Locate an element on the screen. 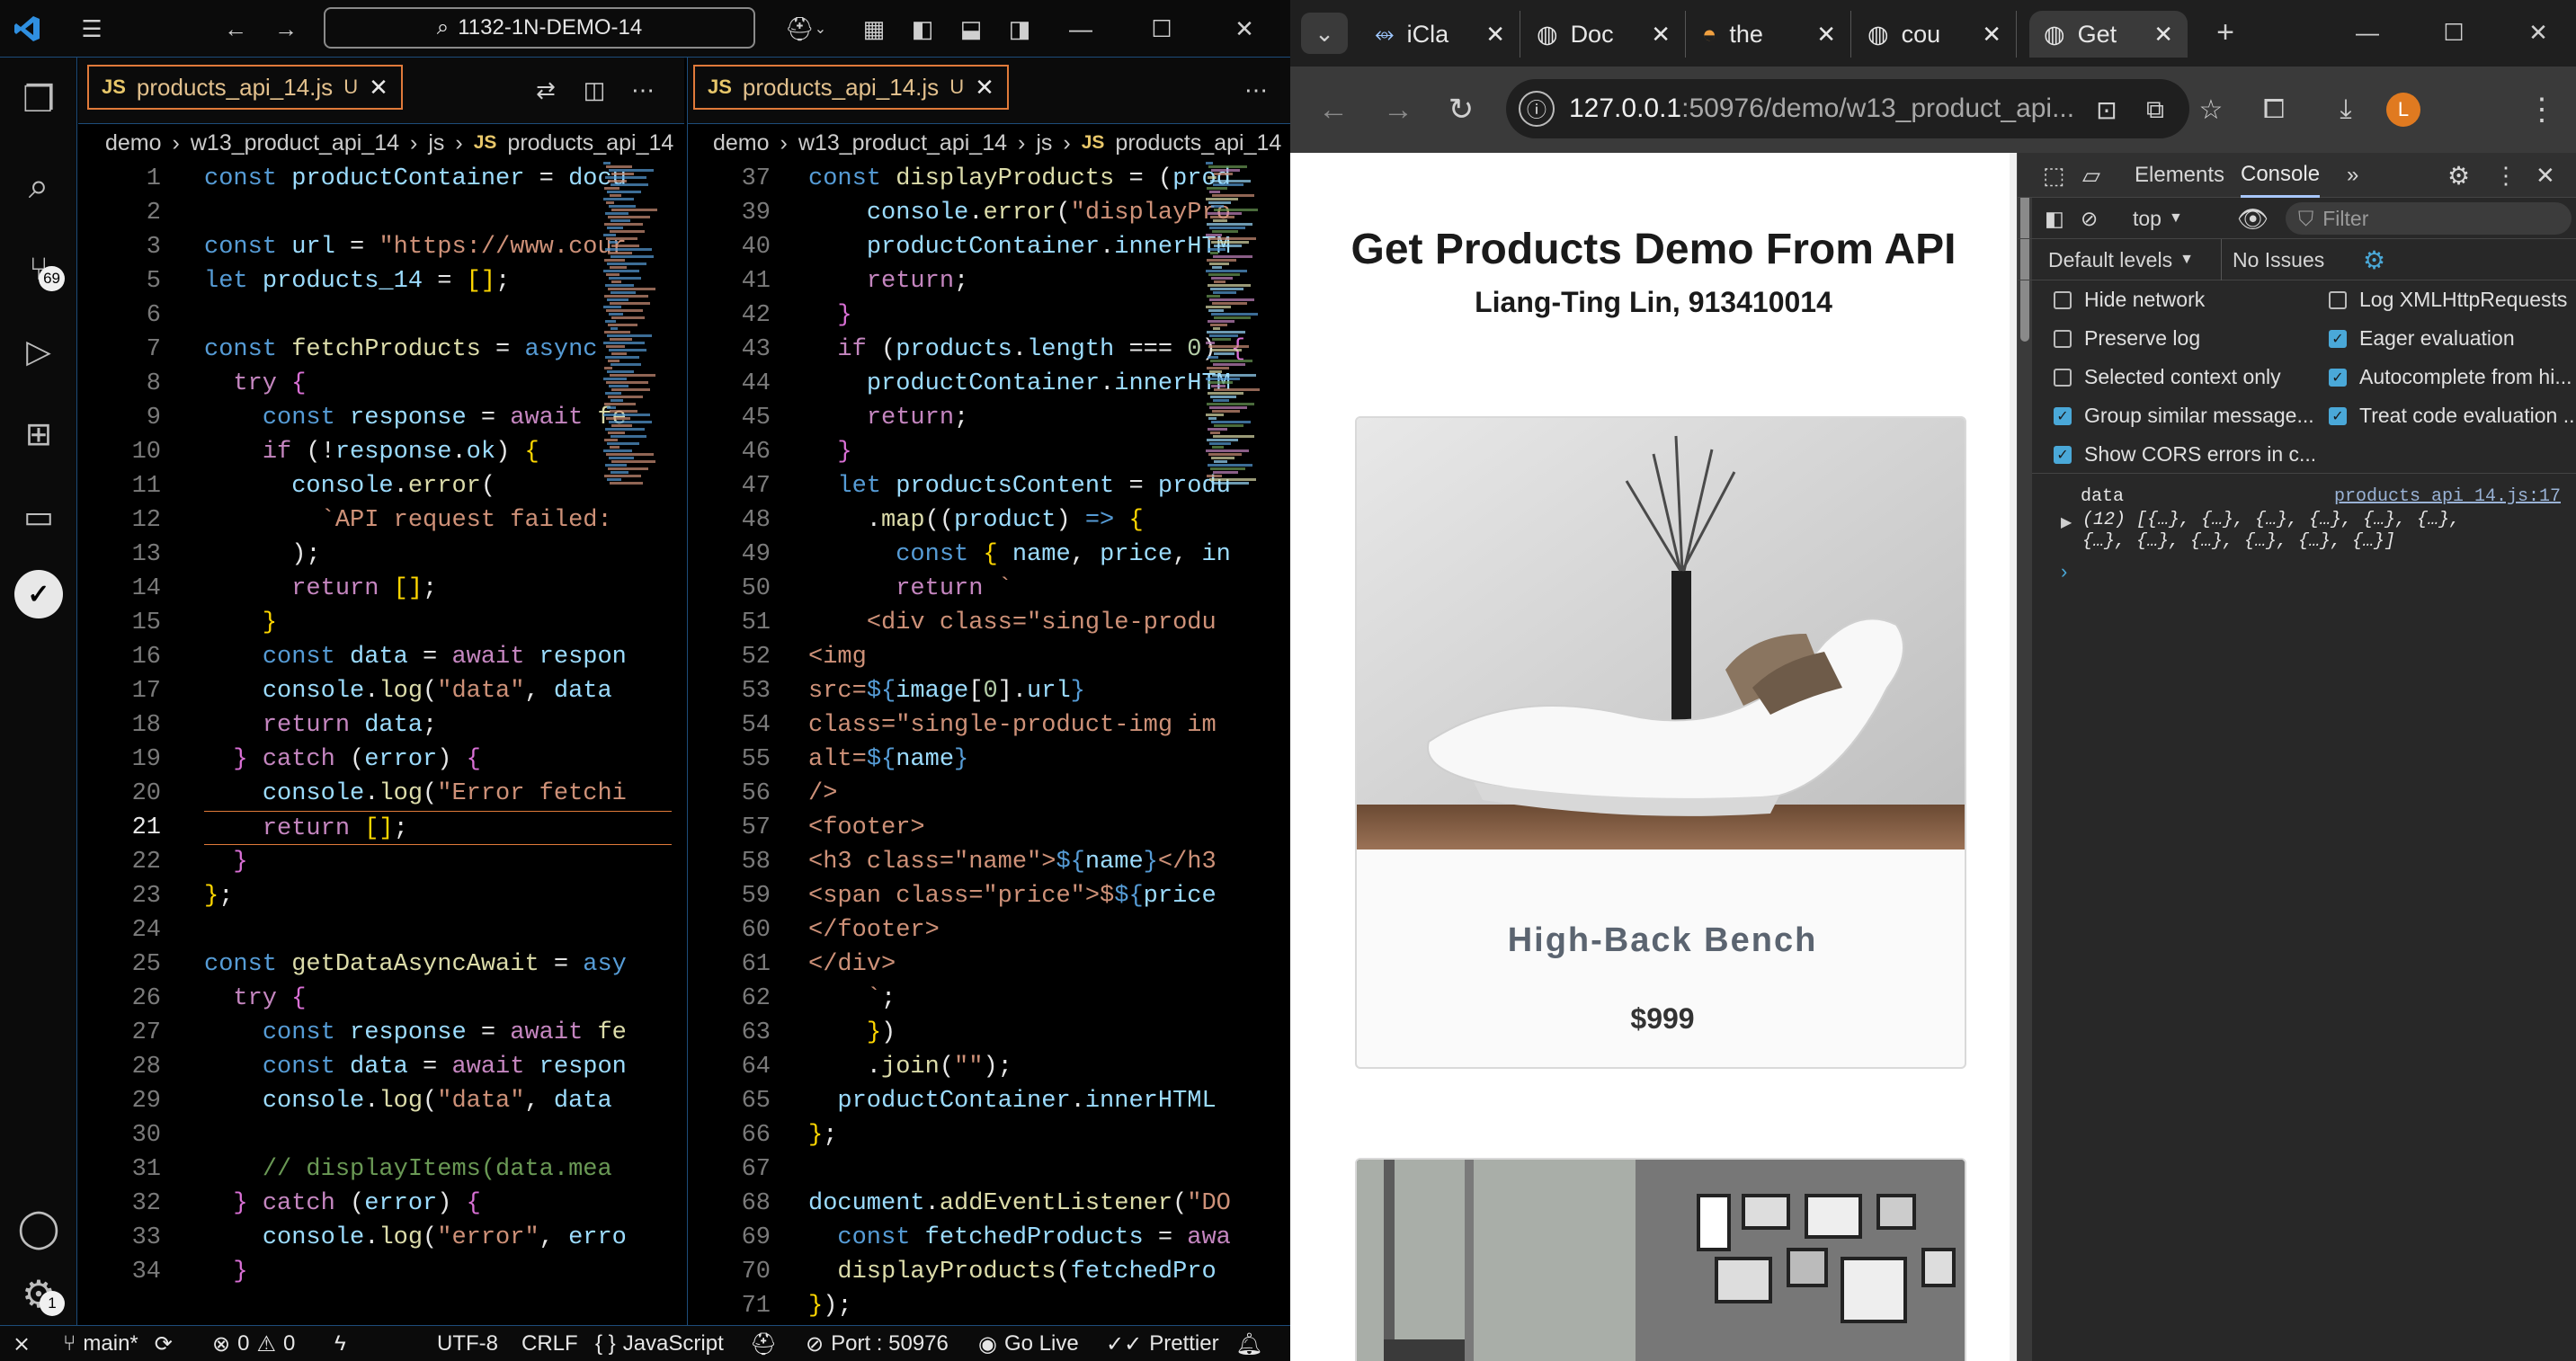 Image resolution: width=2576 pixels, height=1361 pixels. code-line: // displayItems(data.mea is located at coordinates (438, 1169).